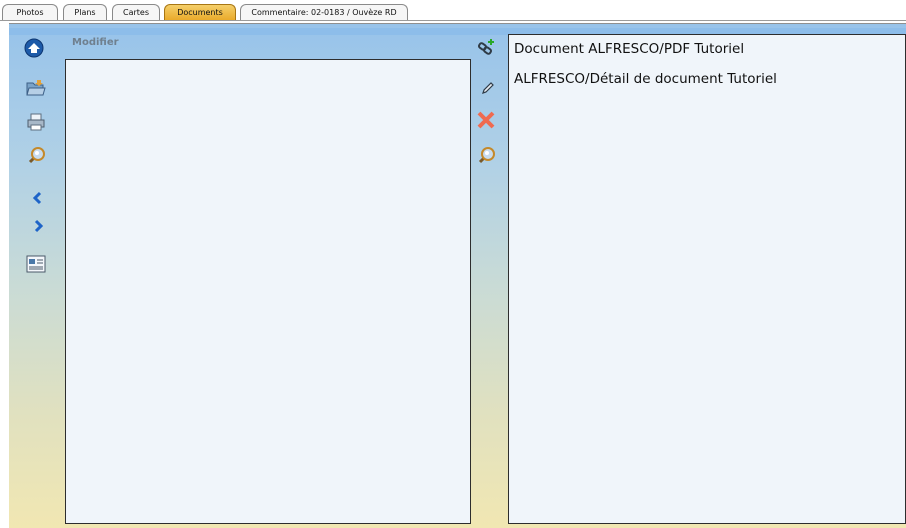 The width and height of the screenshot is (906, 528). What do you see at coordinates (36, 264) in the screenshot?
I see `document-view-icon` at bounding box center [36, 264].